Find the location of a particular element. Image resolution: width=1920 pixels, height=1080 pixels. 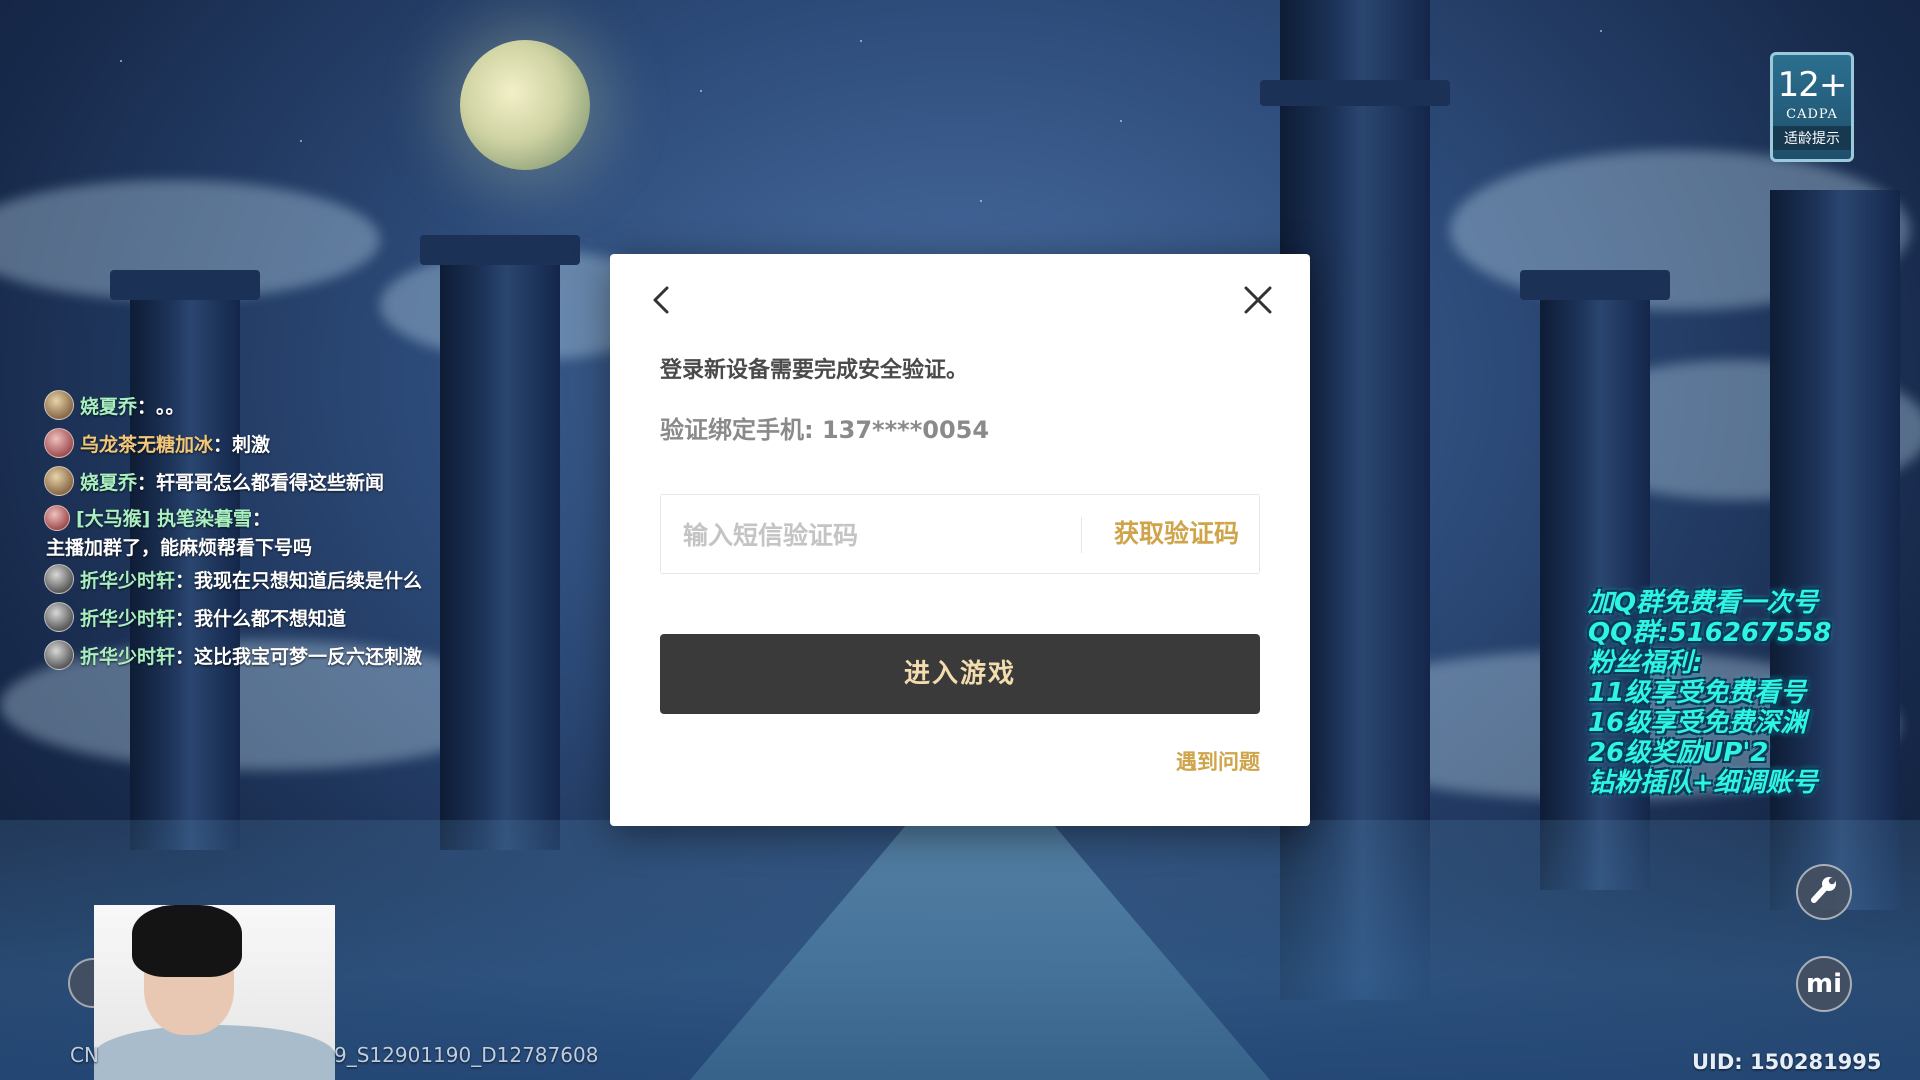

chat-text: 这比我宝可梦一反六还刺激 is located at coordinates (308, 656).